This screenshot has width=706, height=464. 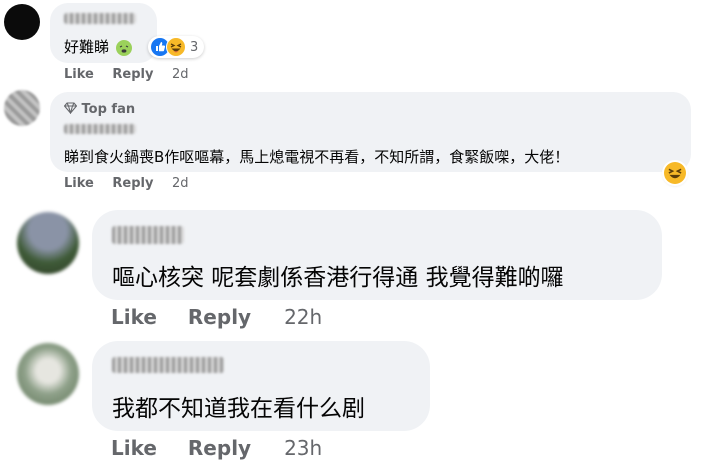 What do you see at coordinates (261, 386) in the screenshot?
I see `comment-bubble: 我都不知道我在看什么剧` at bounding box center [261, 386].